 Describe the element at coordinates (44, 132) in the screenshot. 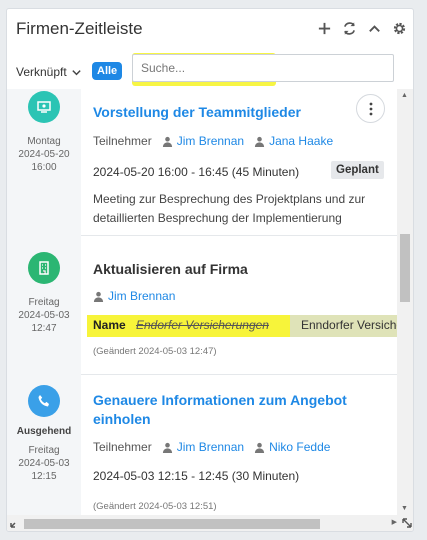

I see `entry-date: Montag 2024-05-20 16:00` at that location.